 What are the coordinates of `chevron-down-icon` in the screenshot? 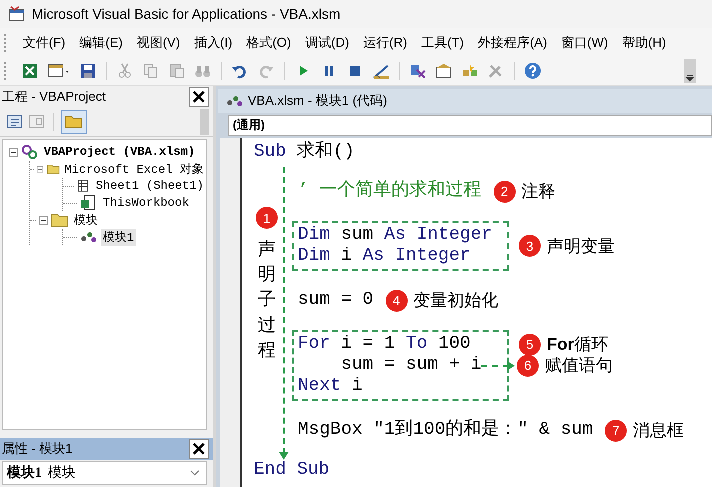 It's located at (195, 473).